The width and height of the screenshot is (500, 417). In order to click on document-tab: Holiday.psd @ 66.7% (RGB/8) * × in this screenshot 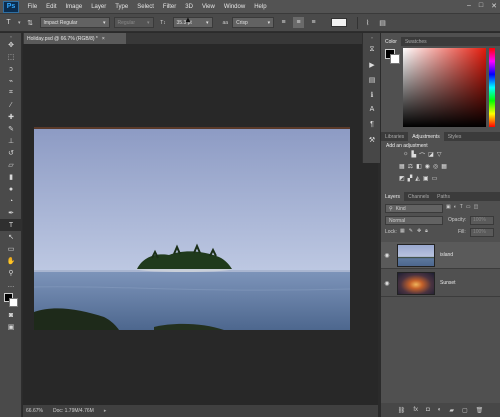, I will do `click(75, 38)`.